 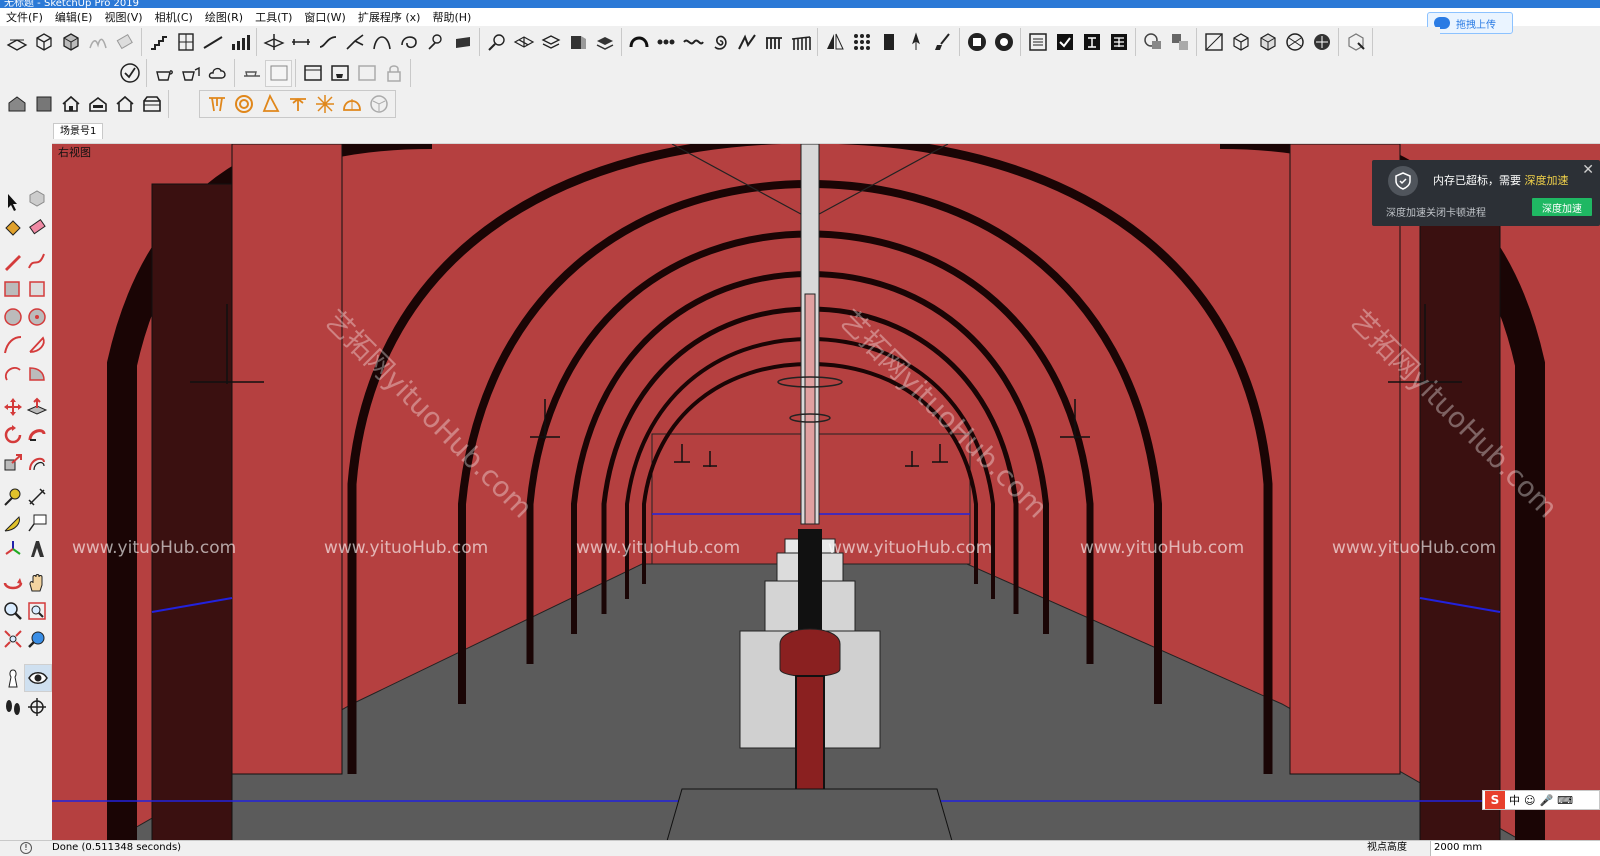 I want to click on frame-teapot-icon, so click(x=339, y=73).